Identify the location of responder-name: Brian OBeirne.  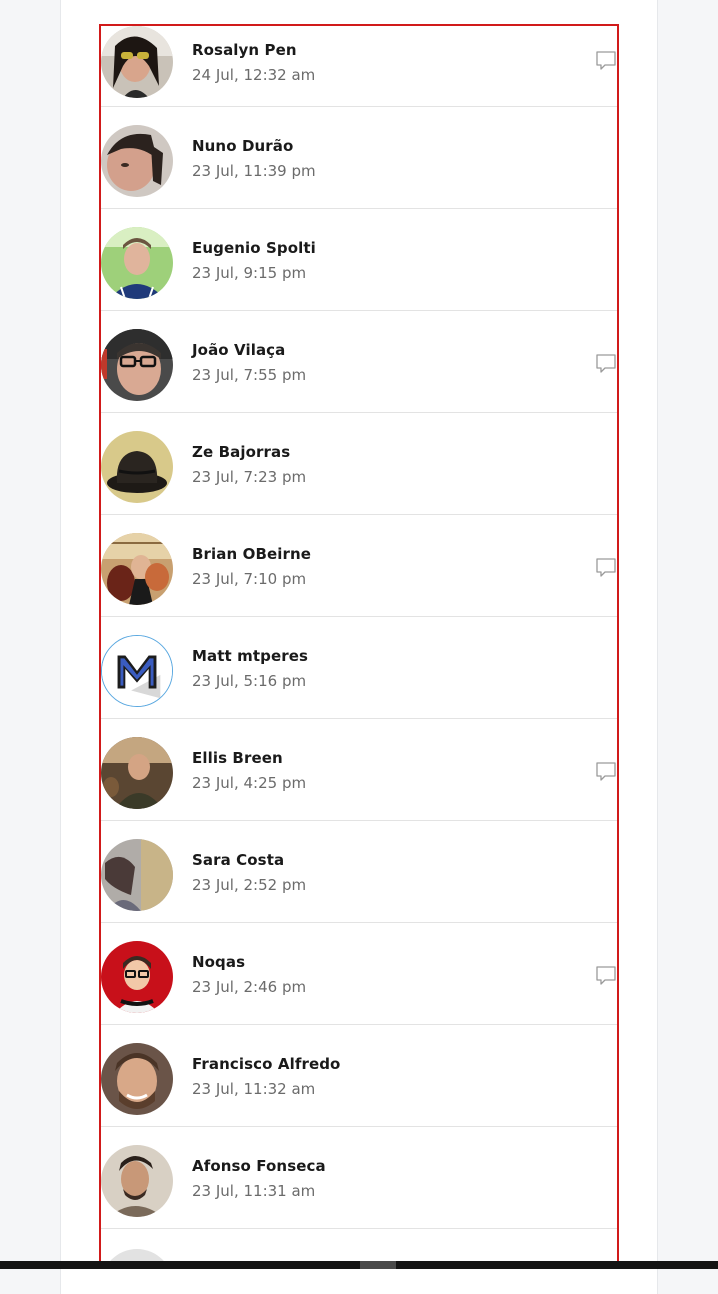
(251, 554).